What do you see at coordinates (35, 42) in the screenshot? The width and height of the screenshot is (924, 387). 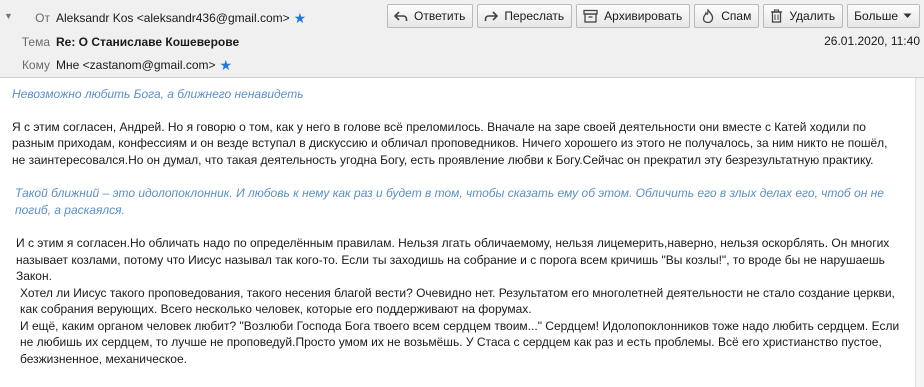 I see `subject-label: Тема` at bounding box center [35, 42].